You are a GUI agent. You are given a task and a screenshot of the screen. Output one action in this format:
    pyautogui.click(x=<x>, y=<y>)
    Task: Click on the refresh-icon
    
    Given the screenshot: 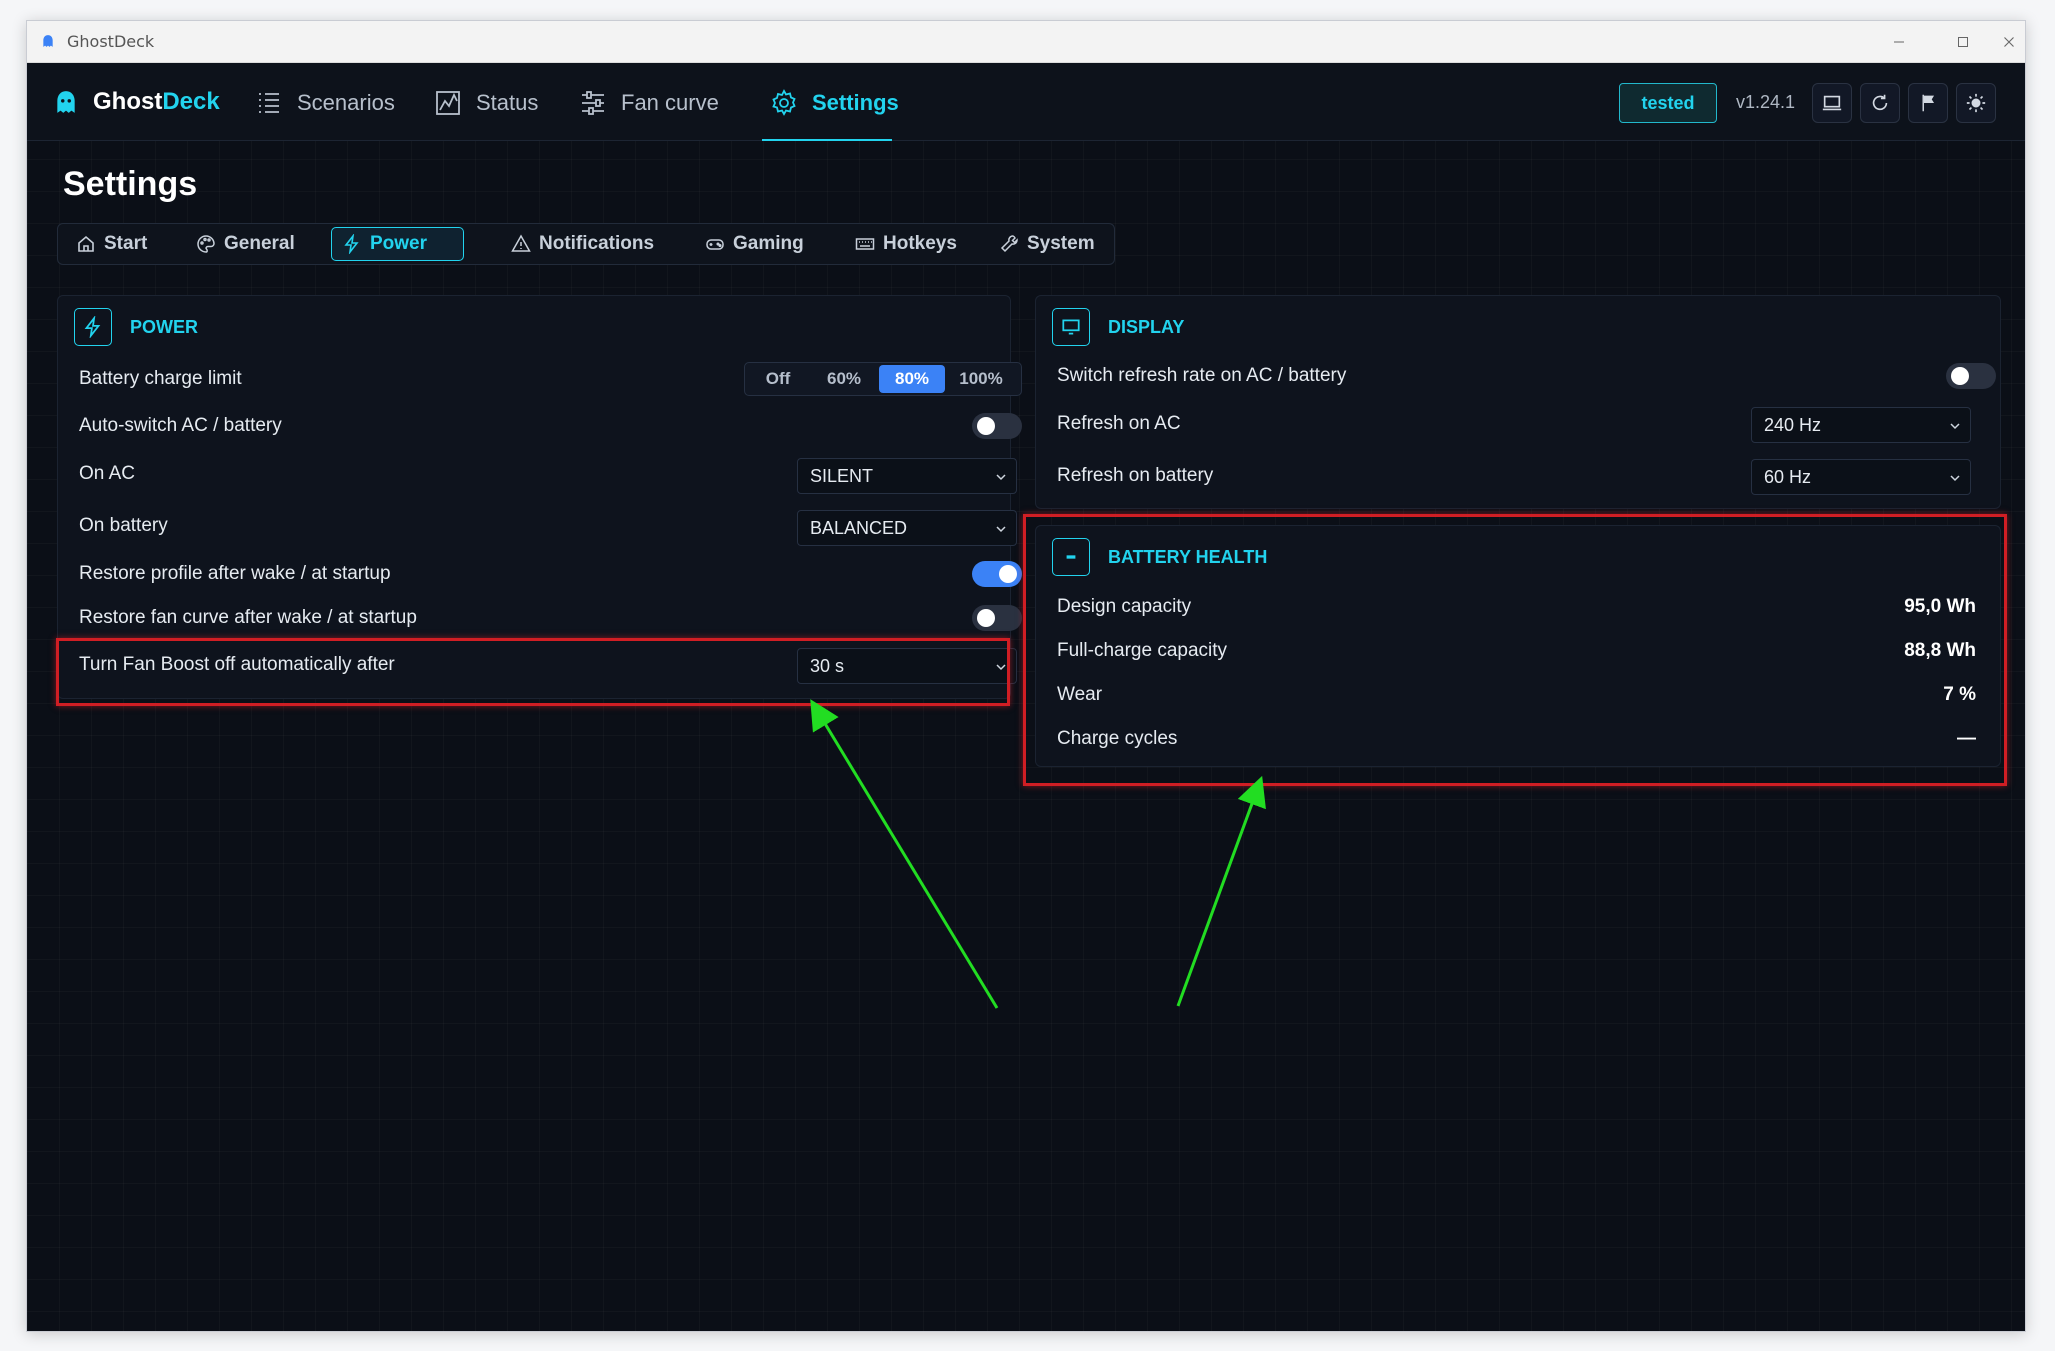 What is the action you would take?
    pyautogui.click(x=1880, y=102)
    